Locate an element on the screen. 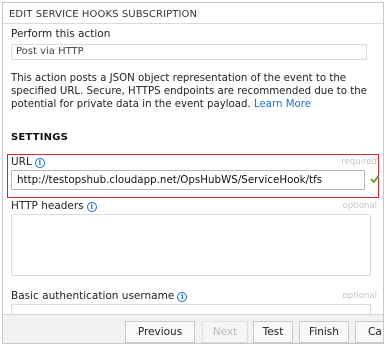  http-headers-optional-hint: optional is located at coordinates (359, 206).